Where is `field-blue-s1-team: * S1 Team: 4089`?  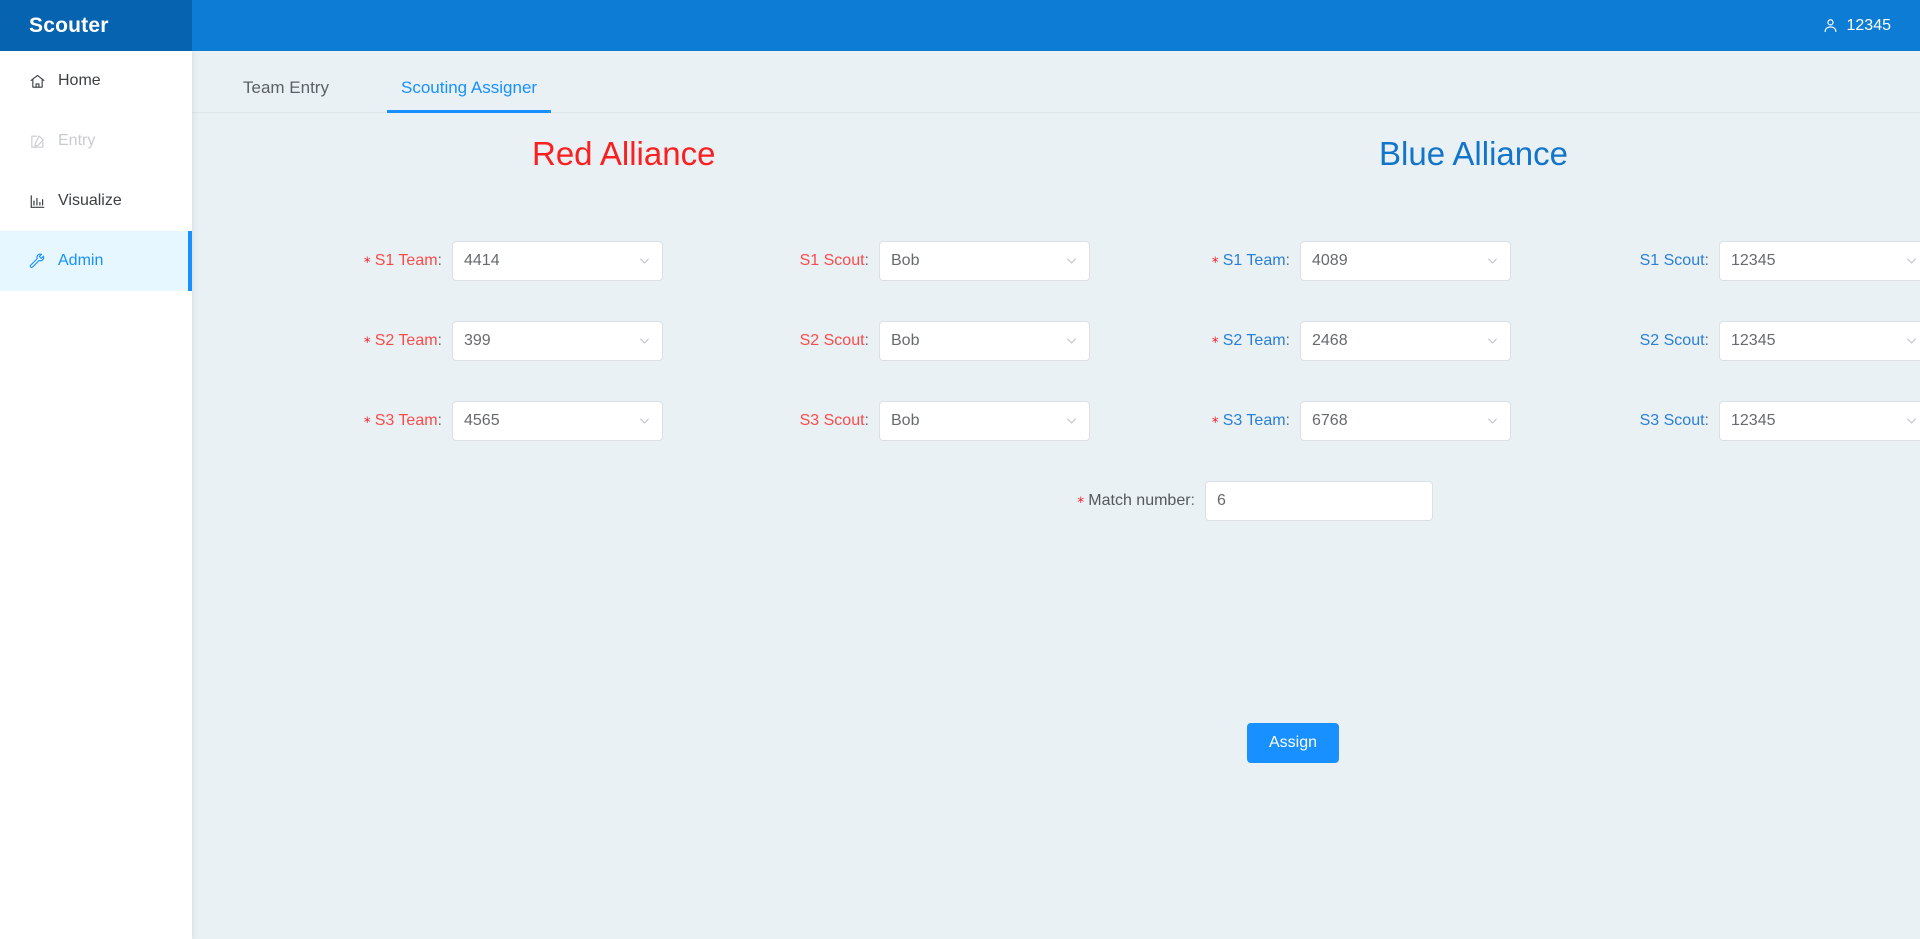
field-blue-s1-team: * S1 Team: 4089 is located at coordinates (1343, 261).